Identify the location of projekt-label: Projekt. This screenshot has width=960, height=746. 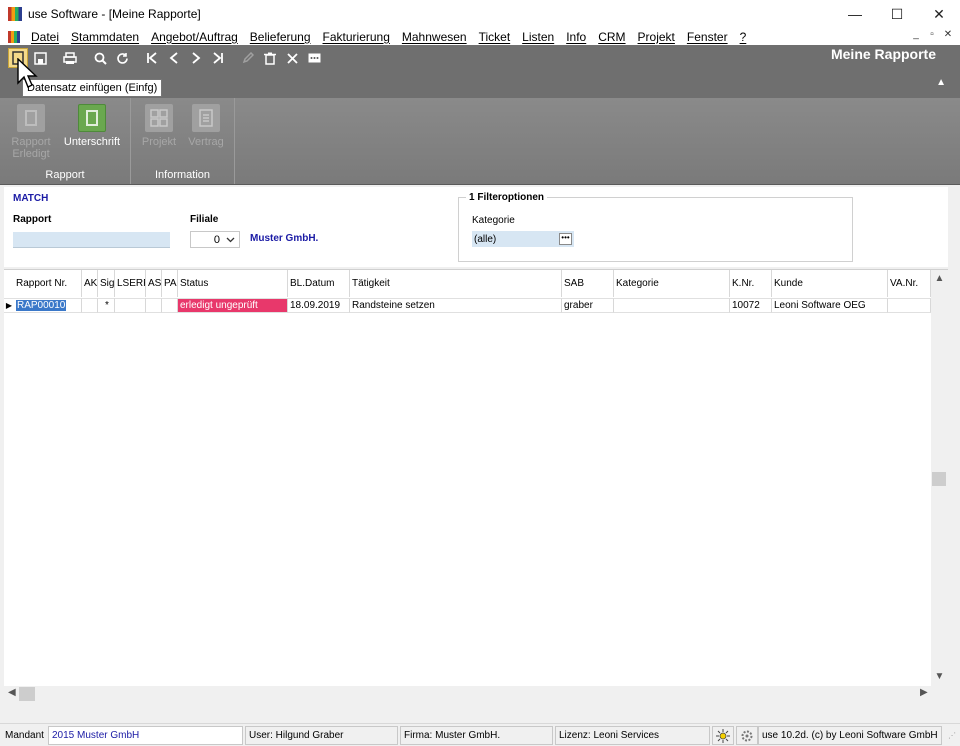
(159, 142).